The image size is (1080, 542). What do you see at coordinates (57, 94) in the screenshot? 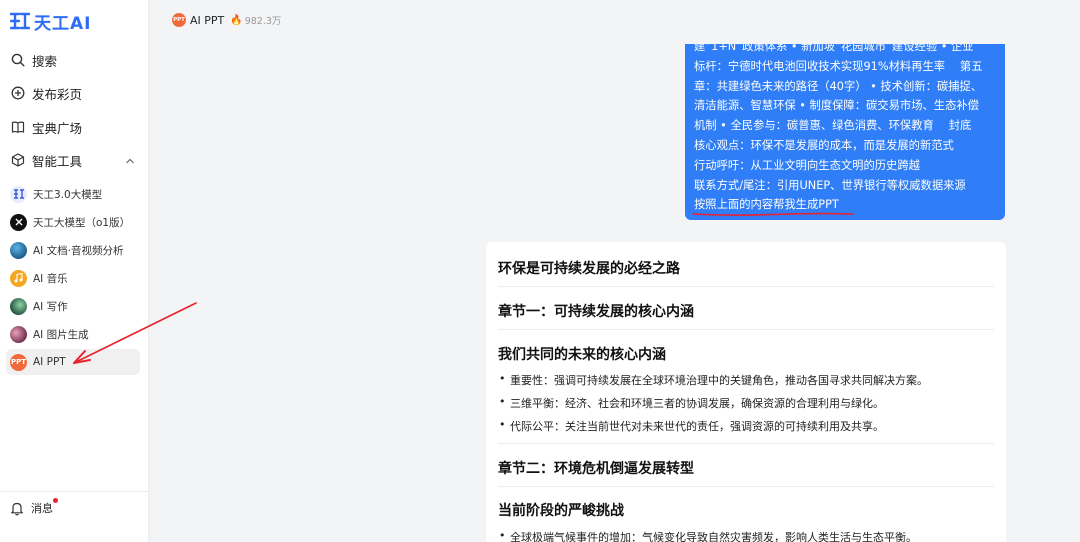
I see `sidebar-item-label: 发布彩页` at bounding box center [57, 94].